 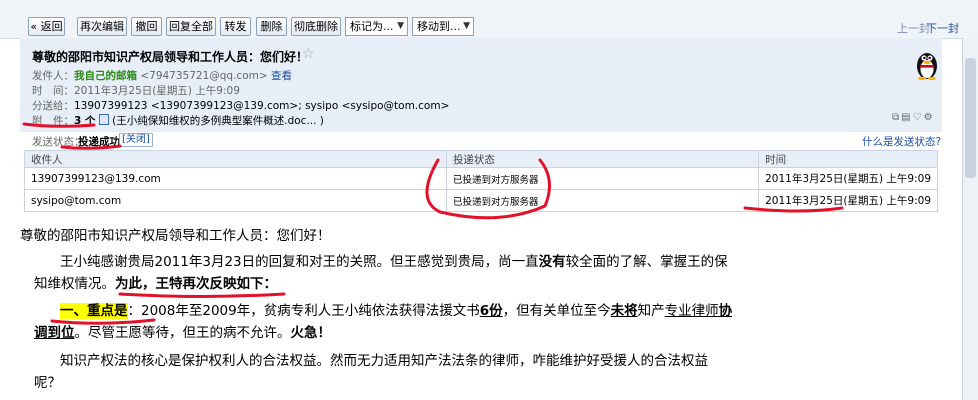 I want to click on status-value: 投递成功, so click(x=99, y=142).